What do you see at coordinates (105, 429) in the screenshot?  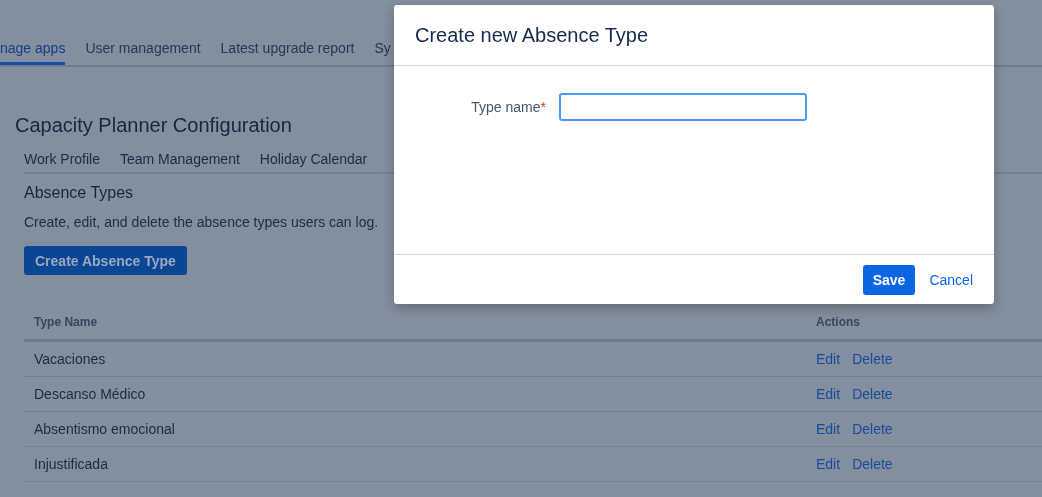 I see `table-cell-text: Absentismo emocional` at bounding box center [105, 429].